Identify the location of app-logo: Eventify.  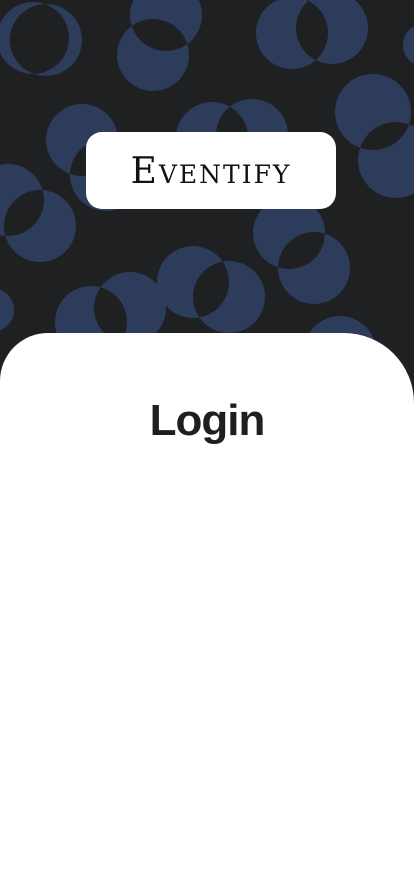
(211, 170).